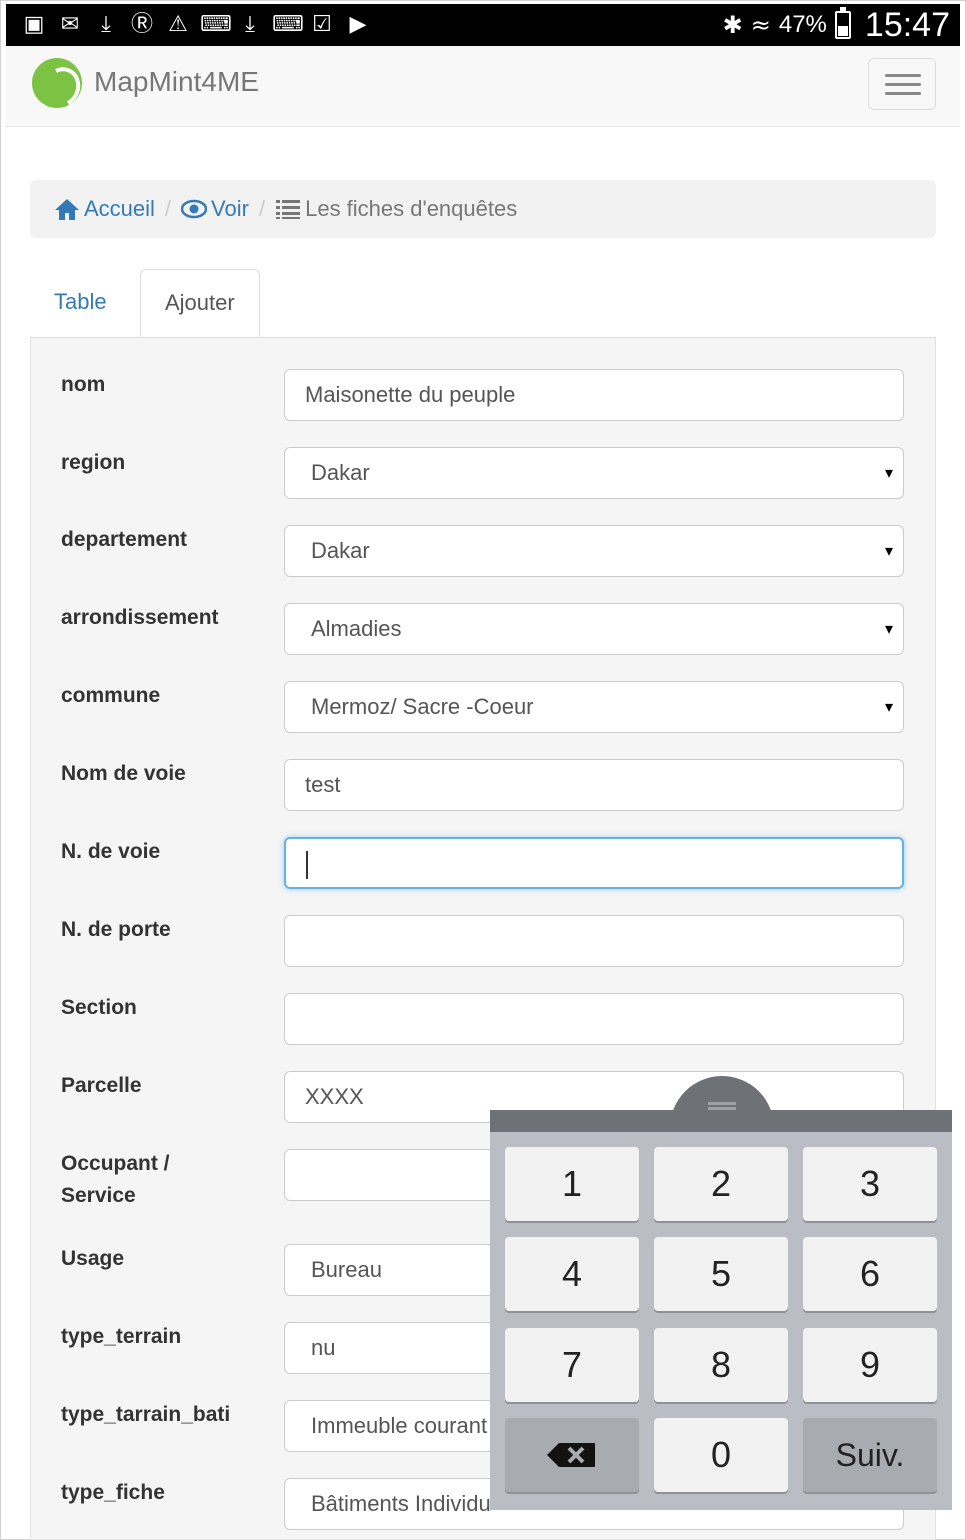 This screenshot has width=966, height=1540. Describe the element at coordinates (322, 24) in the screenshot. I see `clipboard-check-icon: ☑` at that location.